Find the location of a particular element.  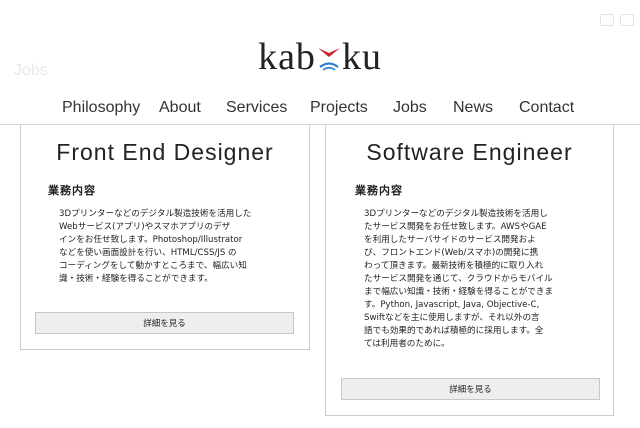

job-description-line: 3Dプリンターなどのデジタル製造技術を活用し is located at coordinates (456, 214).